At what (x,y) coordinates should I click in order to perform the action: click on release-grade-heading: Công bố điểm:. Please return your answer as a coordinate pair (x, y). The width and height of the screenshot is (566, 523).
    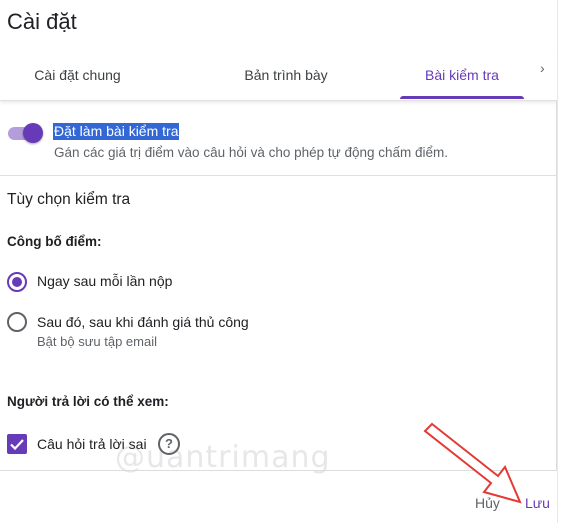
    Looking at the image, I should click on (54, 241).